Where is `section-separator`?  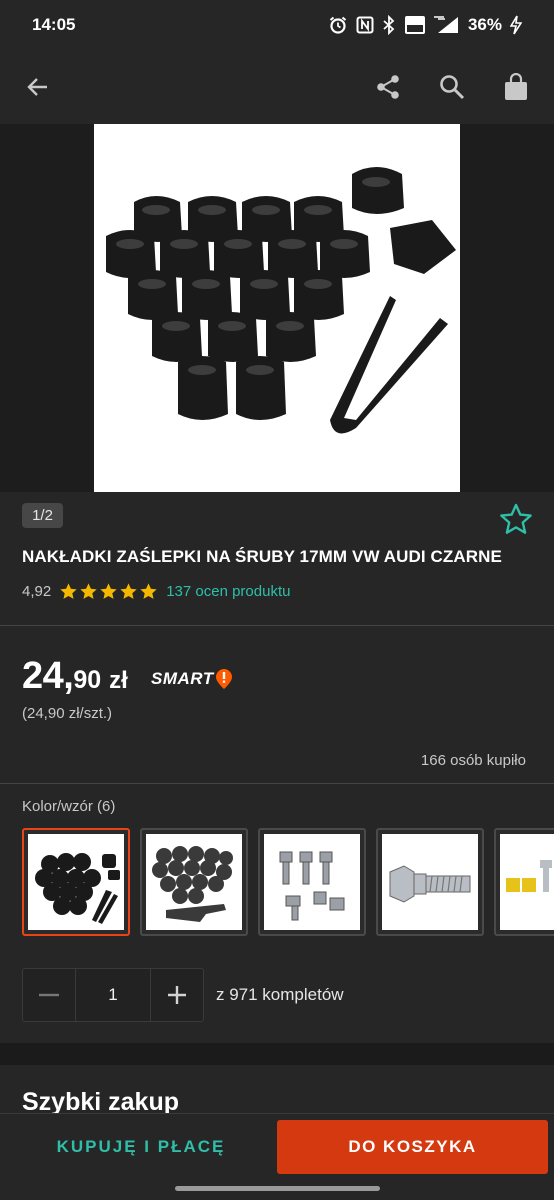 section-separator is located at coordinates (277, 1054).